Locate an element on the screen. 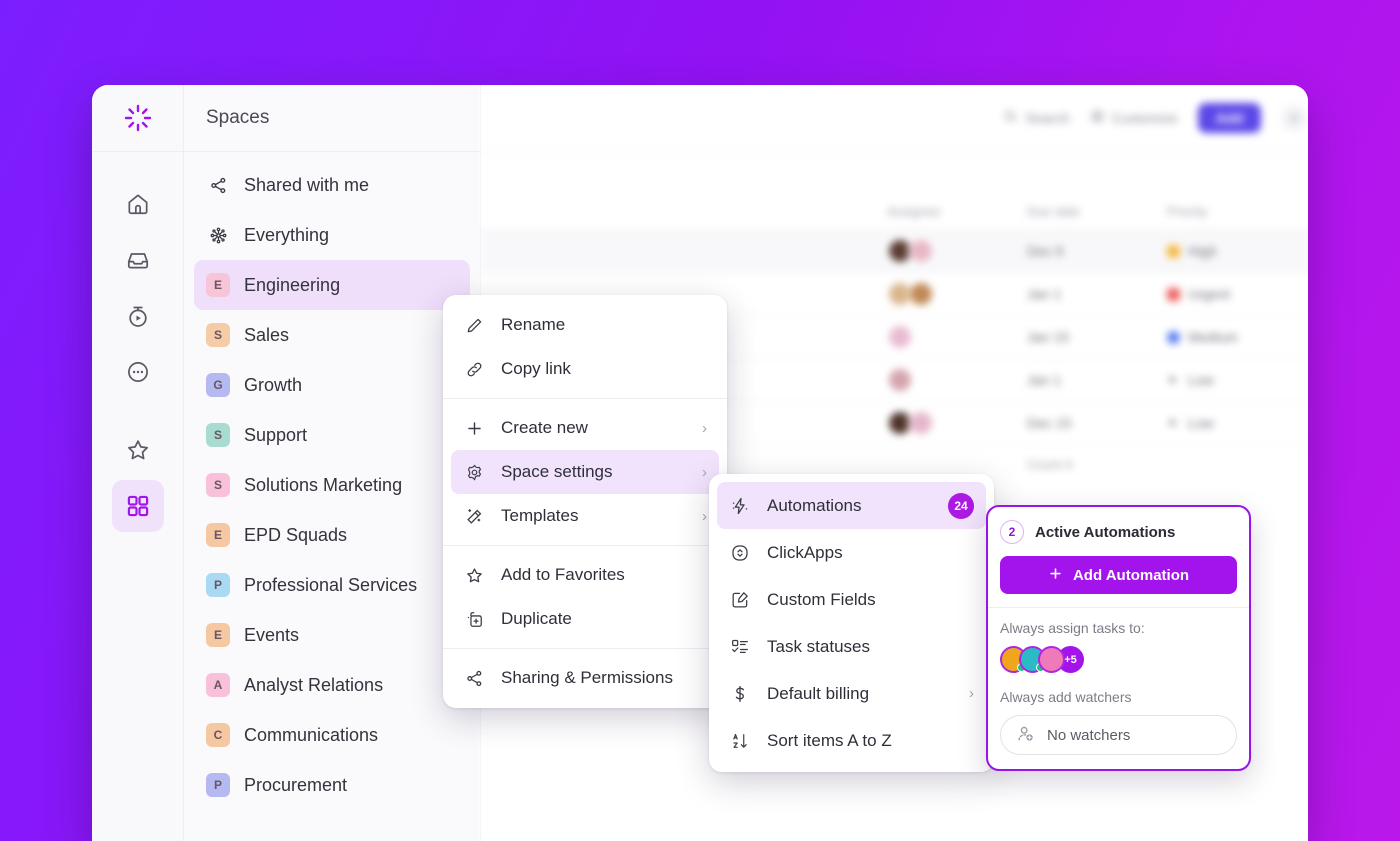 Image resolution: width=1400 pixels, height=841 pixels. duplicate-icon is located at coordinates (474, 619).